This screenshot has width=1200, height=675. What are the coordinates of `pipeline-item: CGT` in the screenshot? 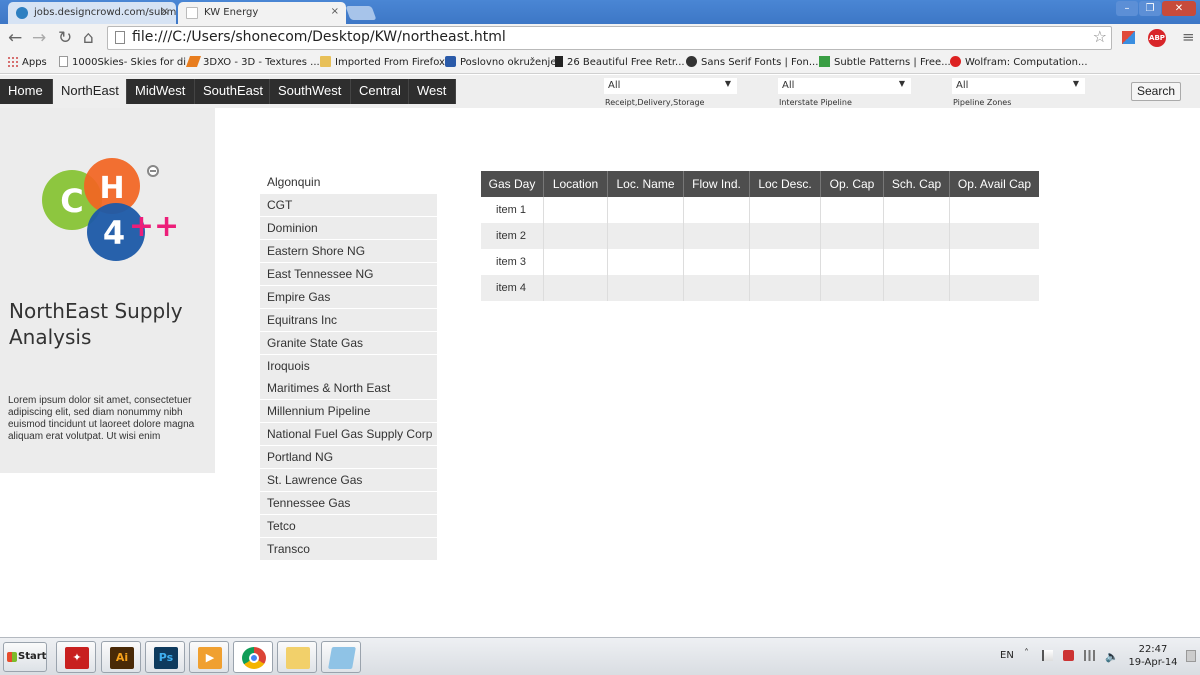 It's located at (348, 205).